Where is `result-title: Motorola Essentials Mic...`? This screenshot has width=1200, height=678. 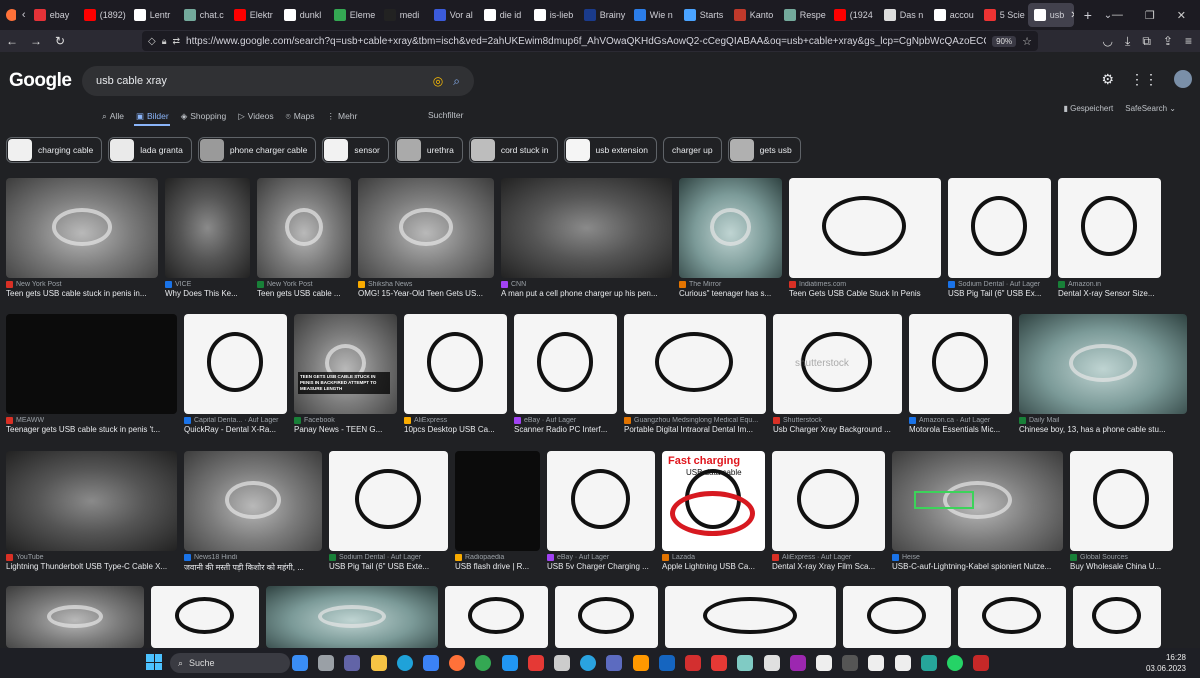
result-title: Motorola Essentials Mic... is located at coordinates (960, 429).